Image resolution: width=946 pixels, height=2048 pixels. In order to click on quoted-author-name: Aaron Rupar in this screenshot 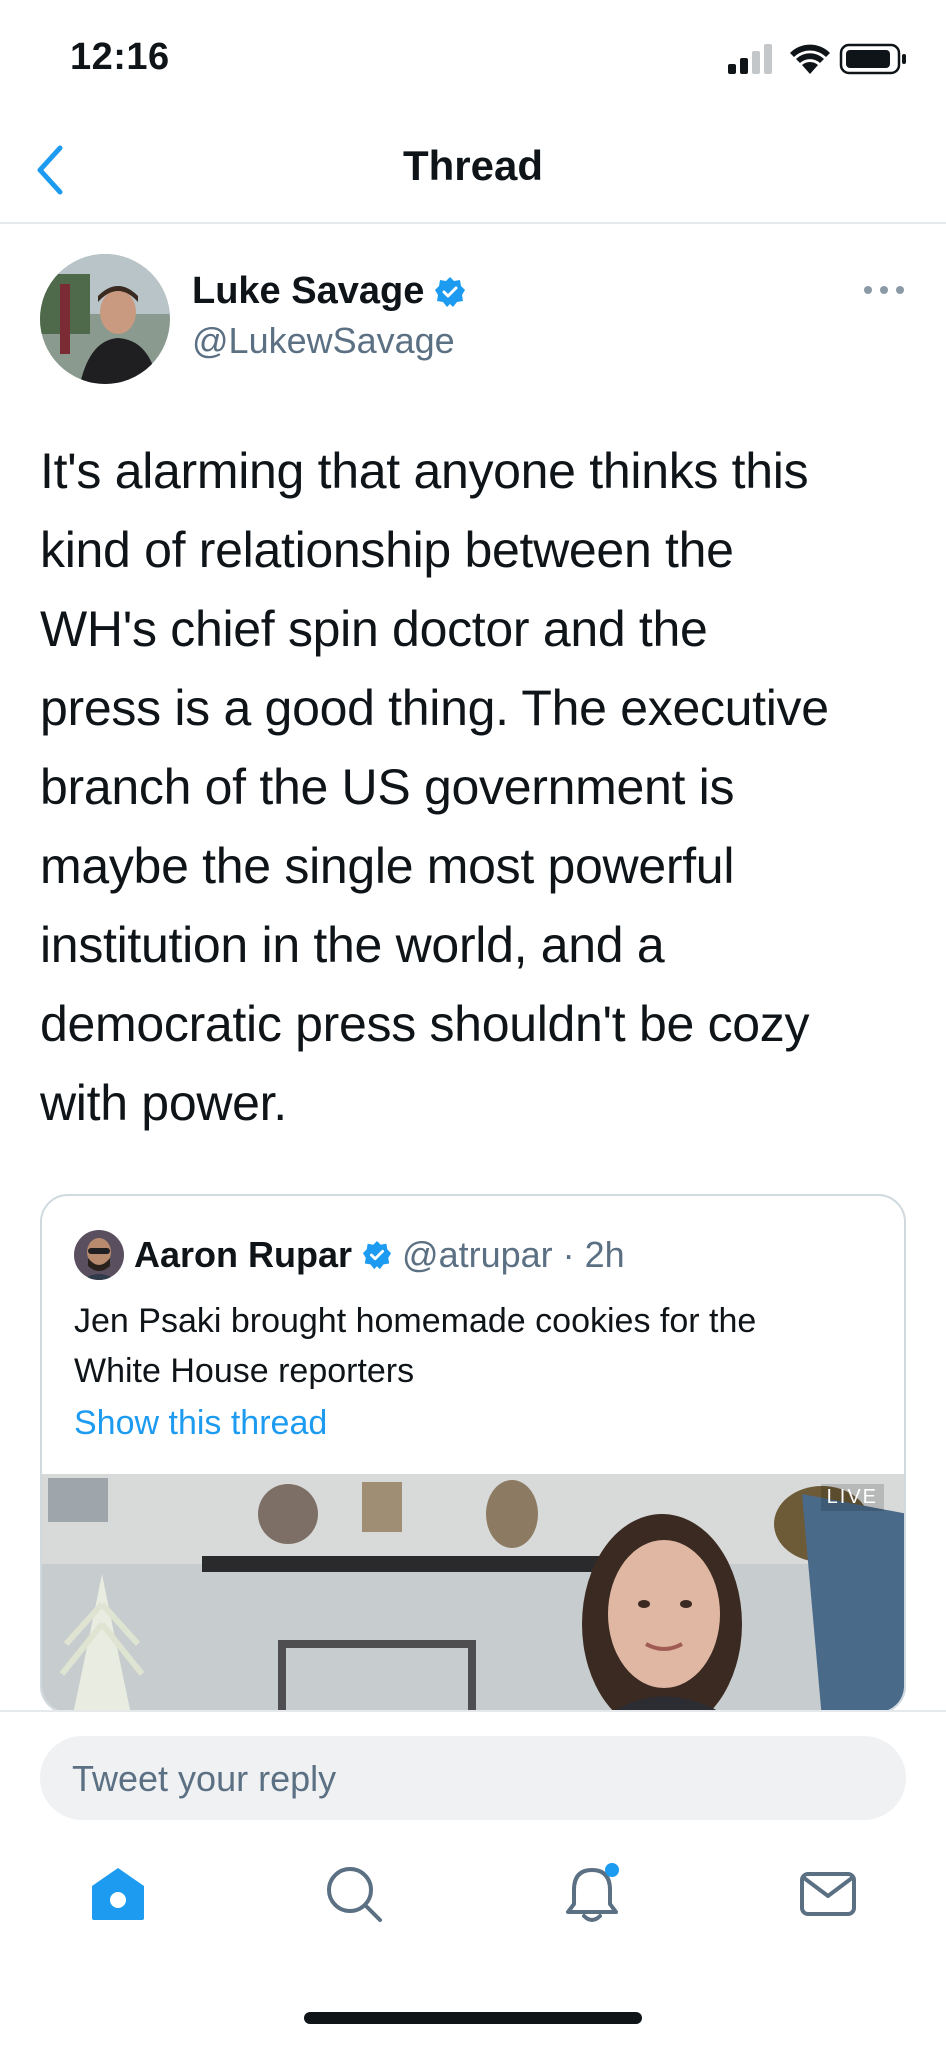, I will do `click(243, 1255)`.